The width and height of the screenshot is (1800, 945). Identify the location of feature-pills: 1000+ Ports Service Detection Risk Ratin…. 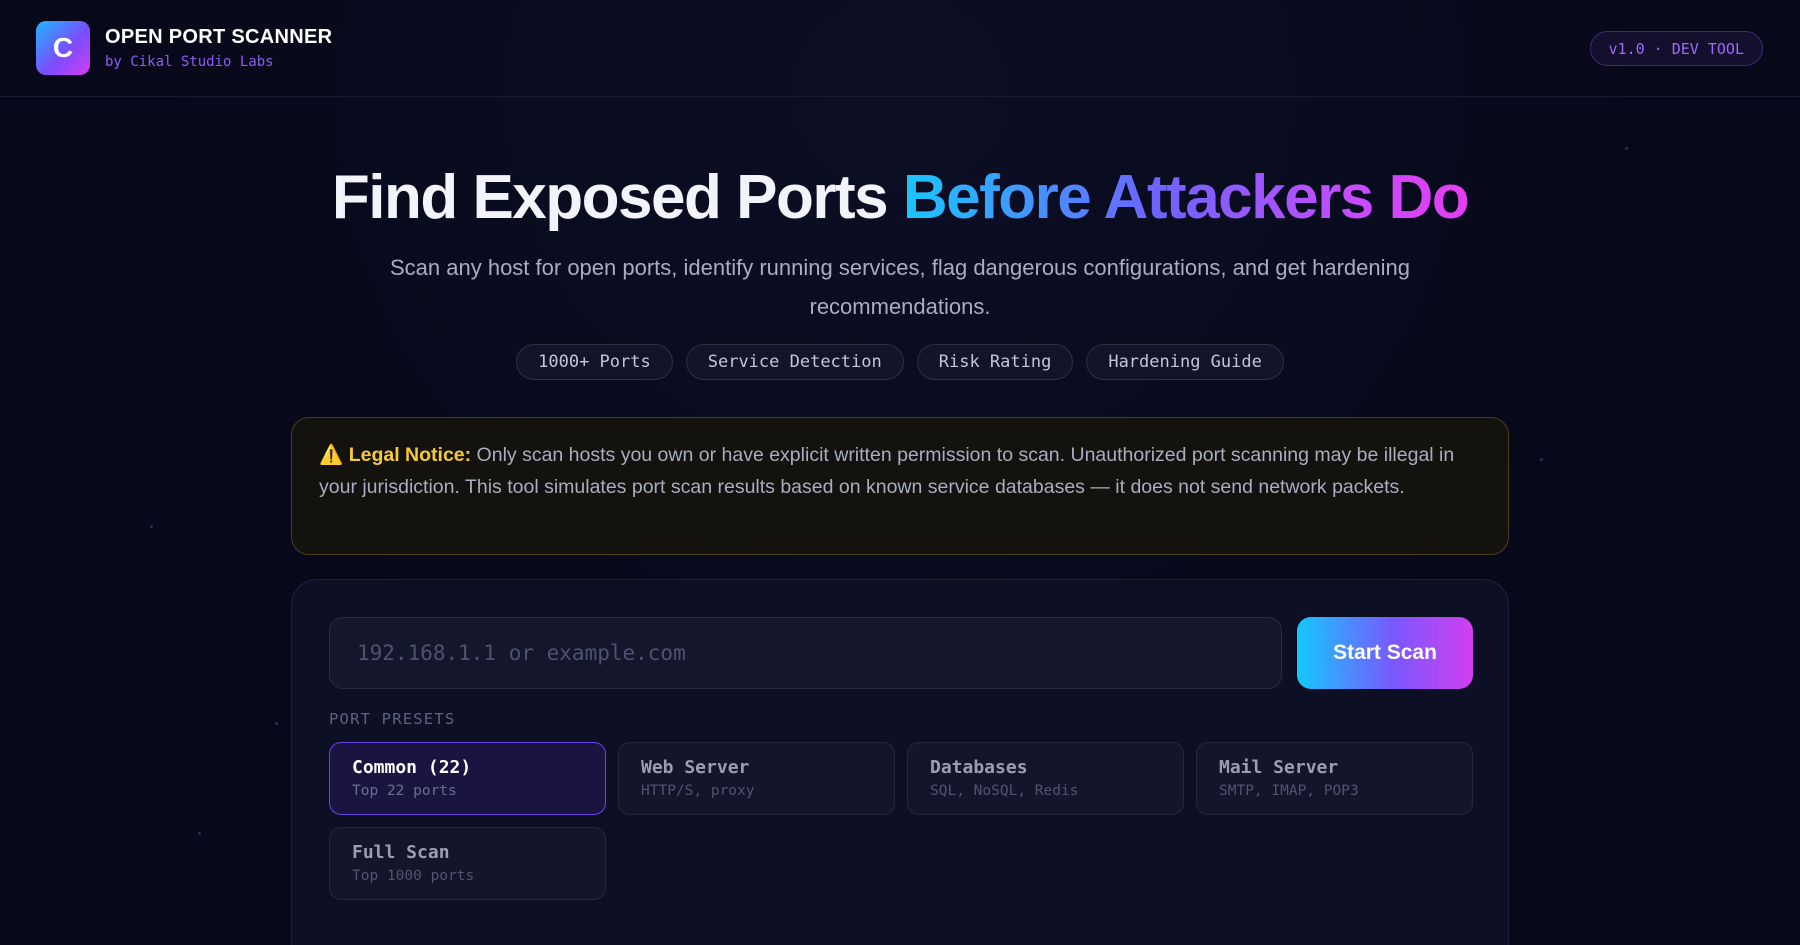
(900, 362).